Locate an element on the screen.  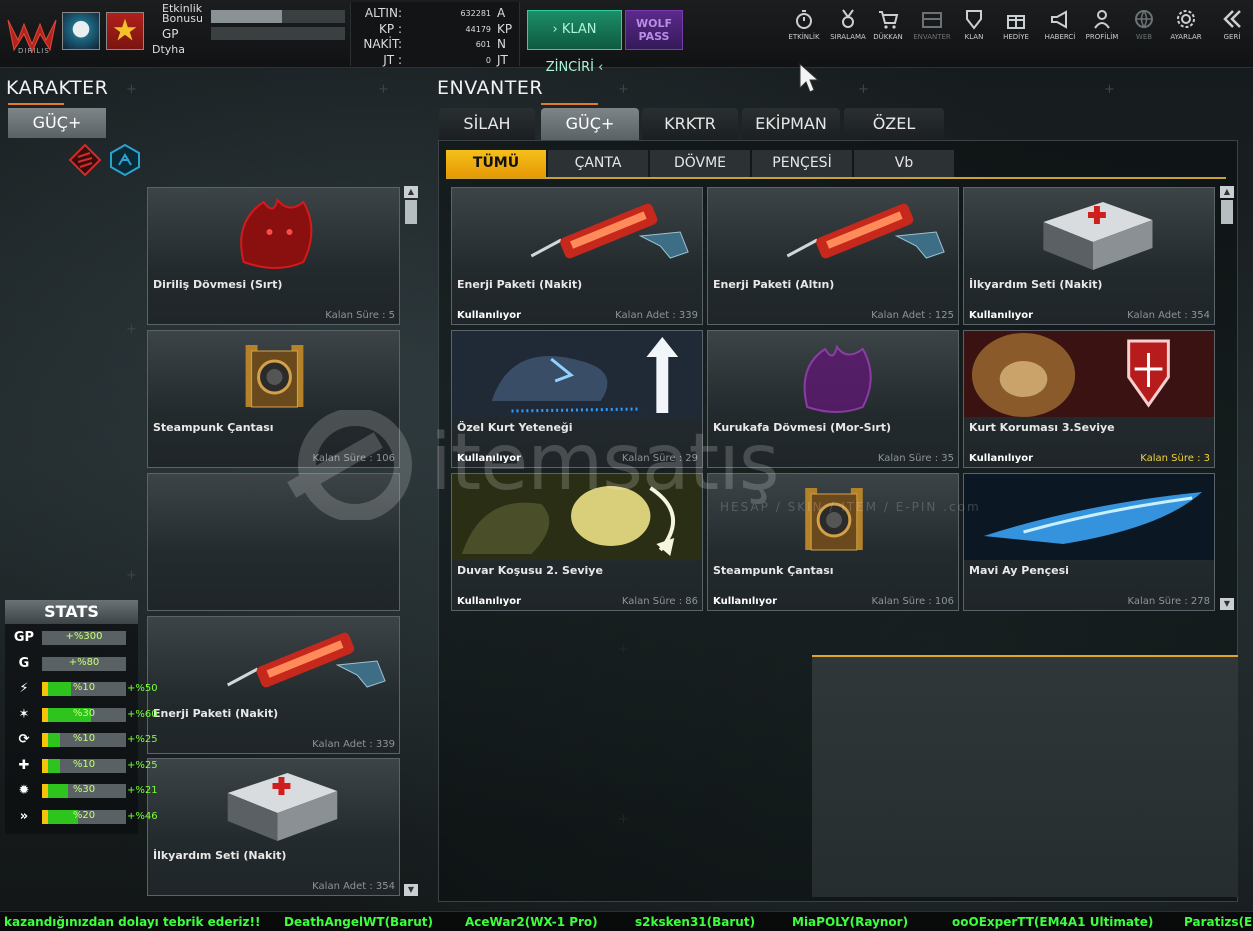
subtab-3: PENÇESİ is located at coordinates (802, 163).